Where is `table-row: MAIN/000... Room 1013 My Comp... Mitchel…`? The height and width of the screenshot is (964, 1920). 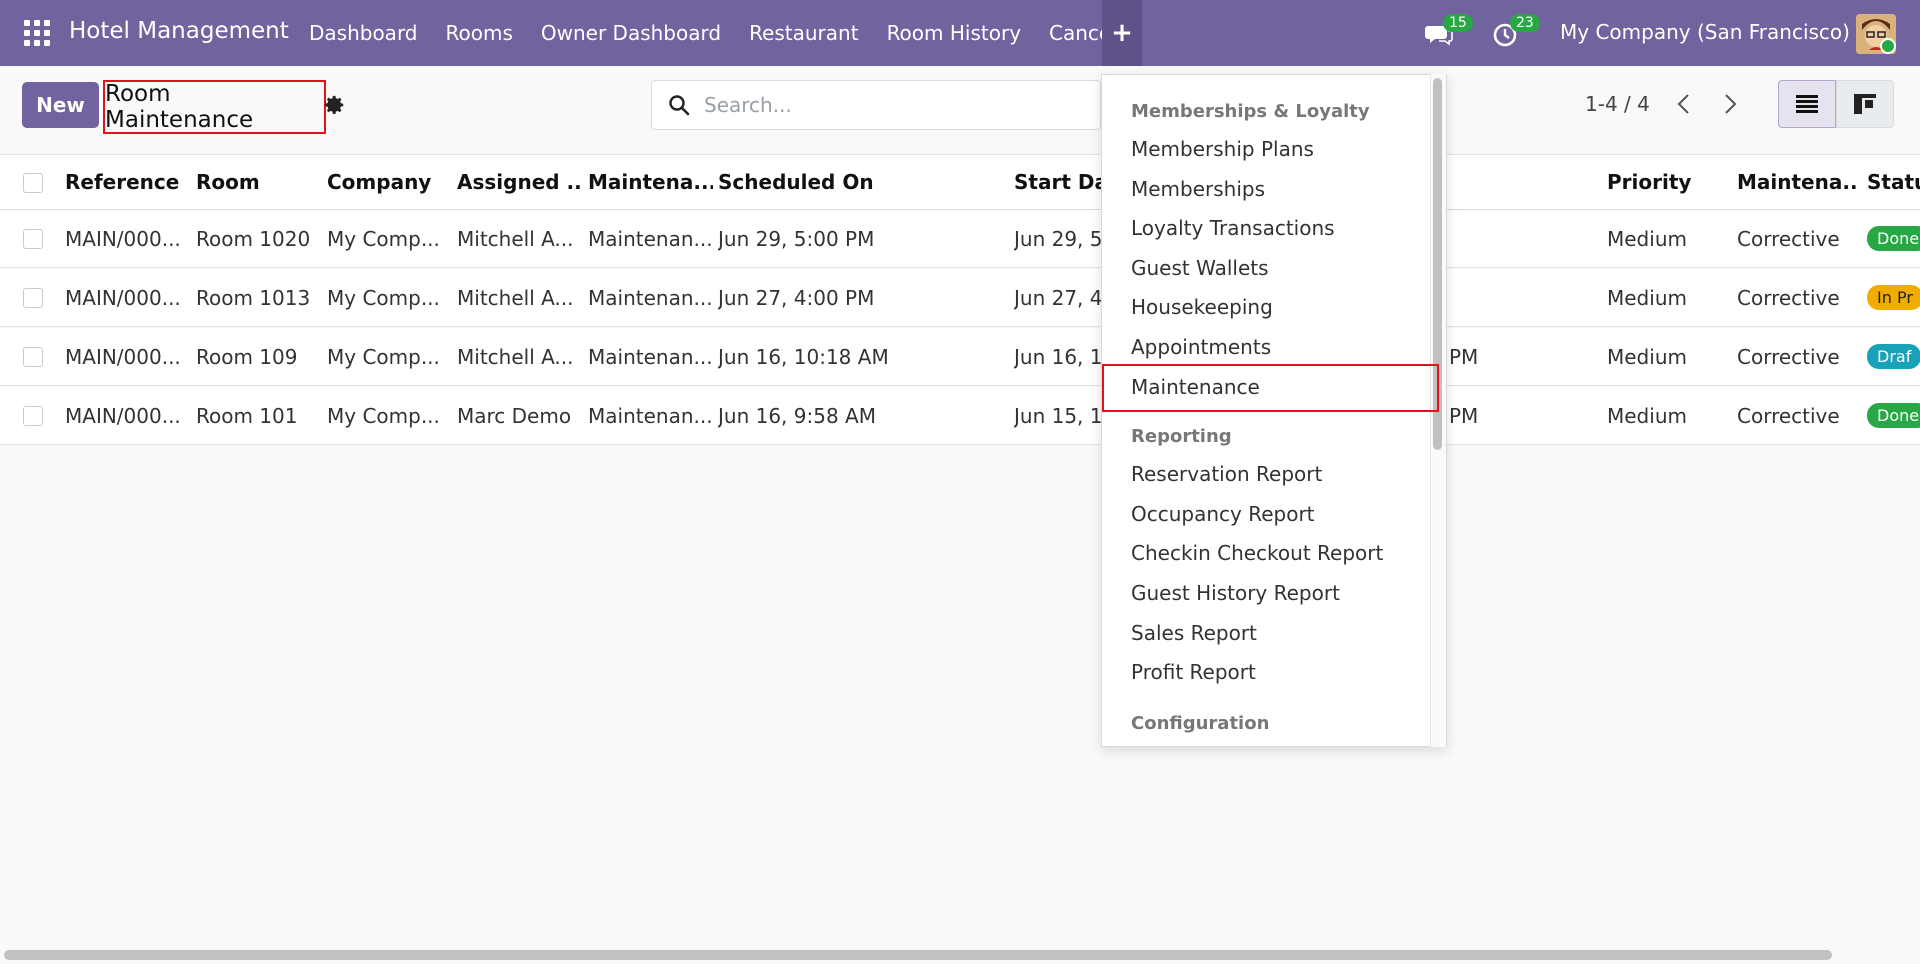 table-row: MAIN/000... Room 1013 My Comp... Mitchel… is located at coordinates (960, 298).